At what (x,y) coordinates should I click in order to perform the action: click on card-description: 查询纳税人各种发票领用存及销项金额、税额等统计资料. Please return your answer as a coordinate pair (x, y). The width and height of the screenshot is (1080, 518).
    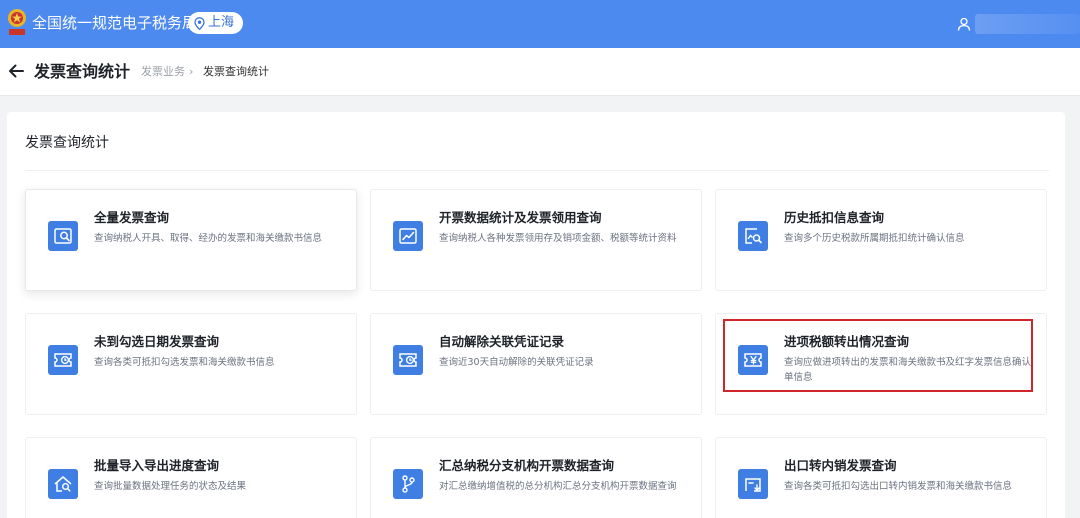
    Looking at the image, I should click on (558, 238).